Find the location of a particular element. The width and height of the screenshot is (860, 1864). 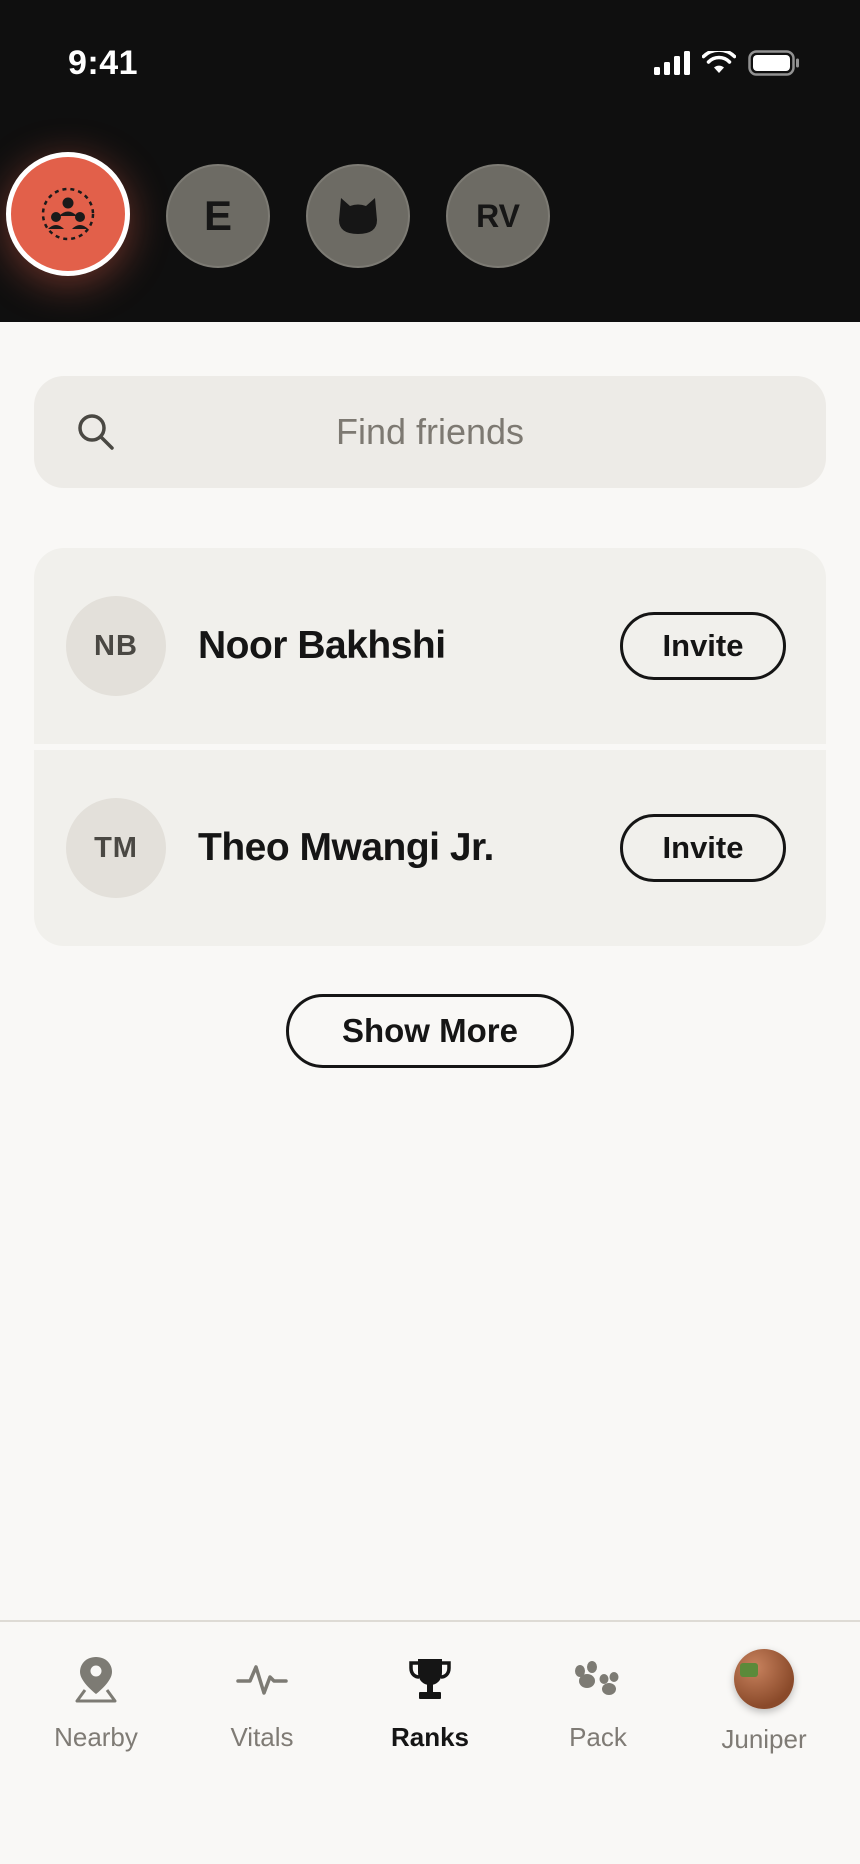

story-group-avatar is located at coordinates (68, 214).